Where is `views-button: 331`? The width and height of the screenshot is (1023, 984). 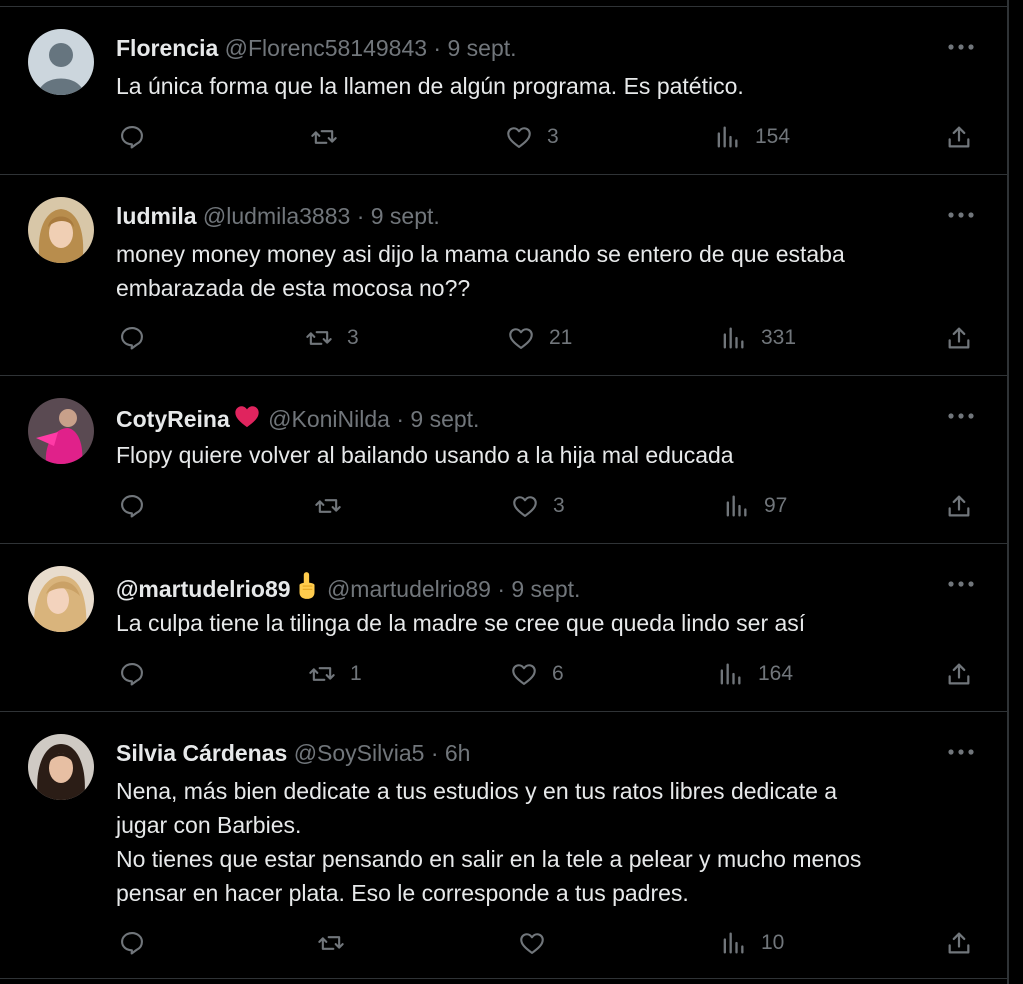 views-button: 331 is located at coordinates (757, 338).